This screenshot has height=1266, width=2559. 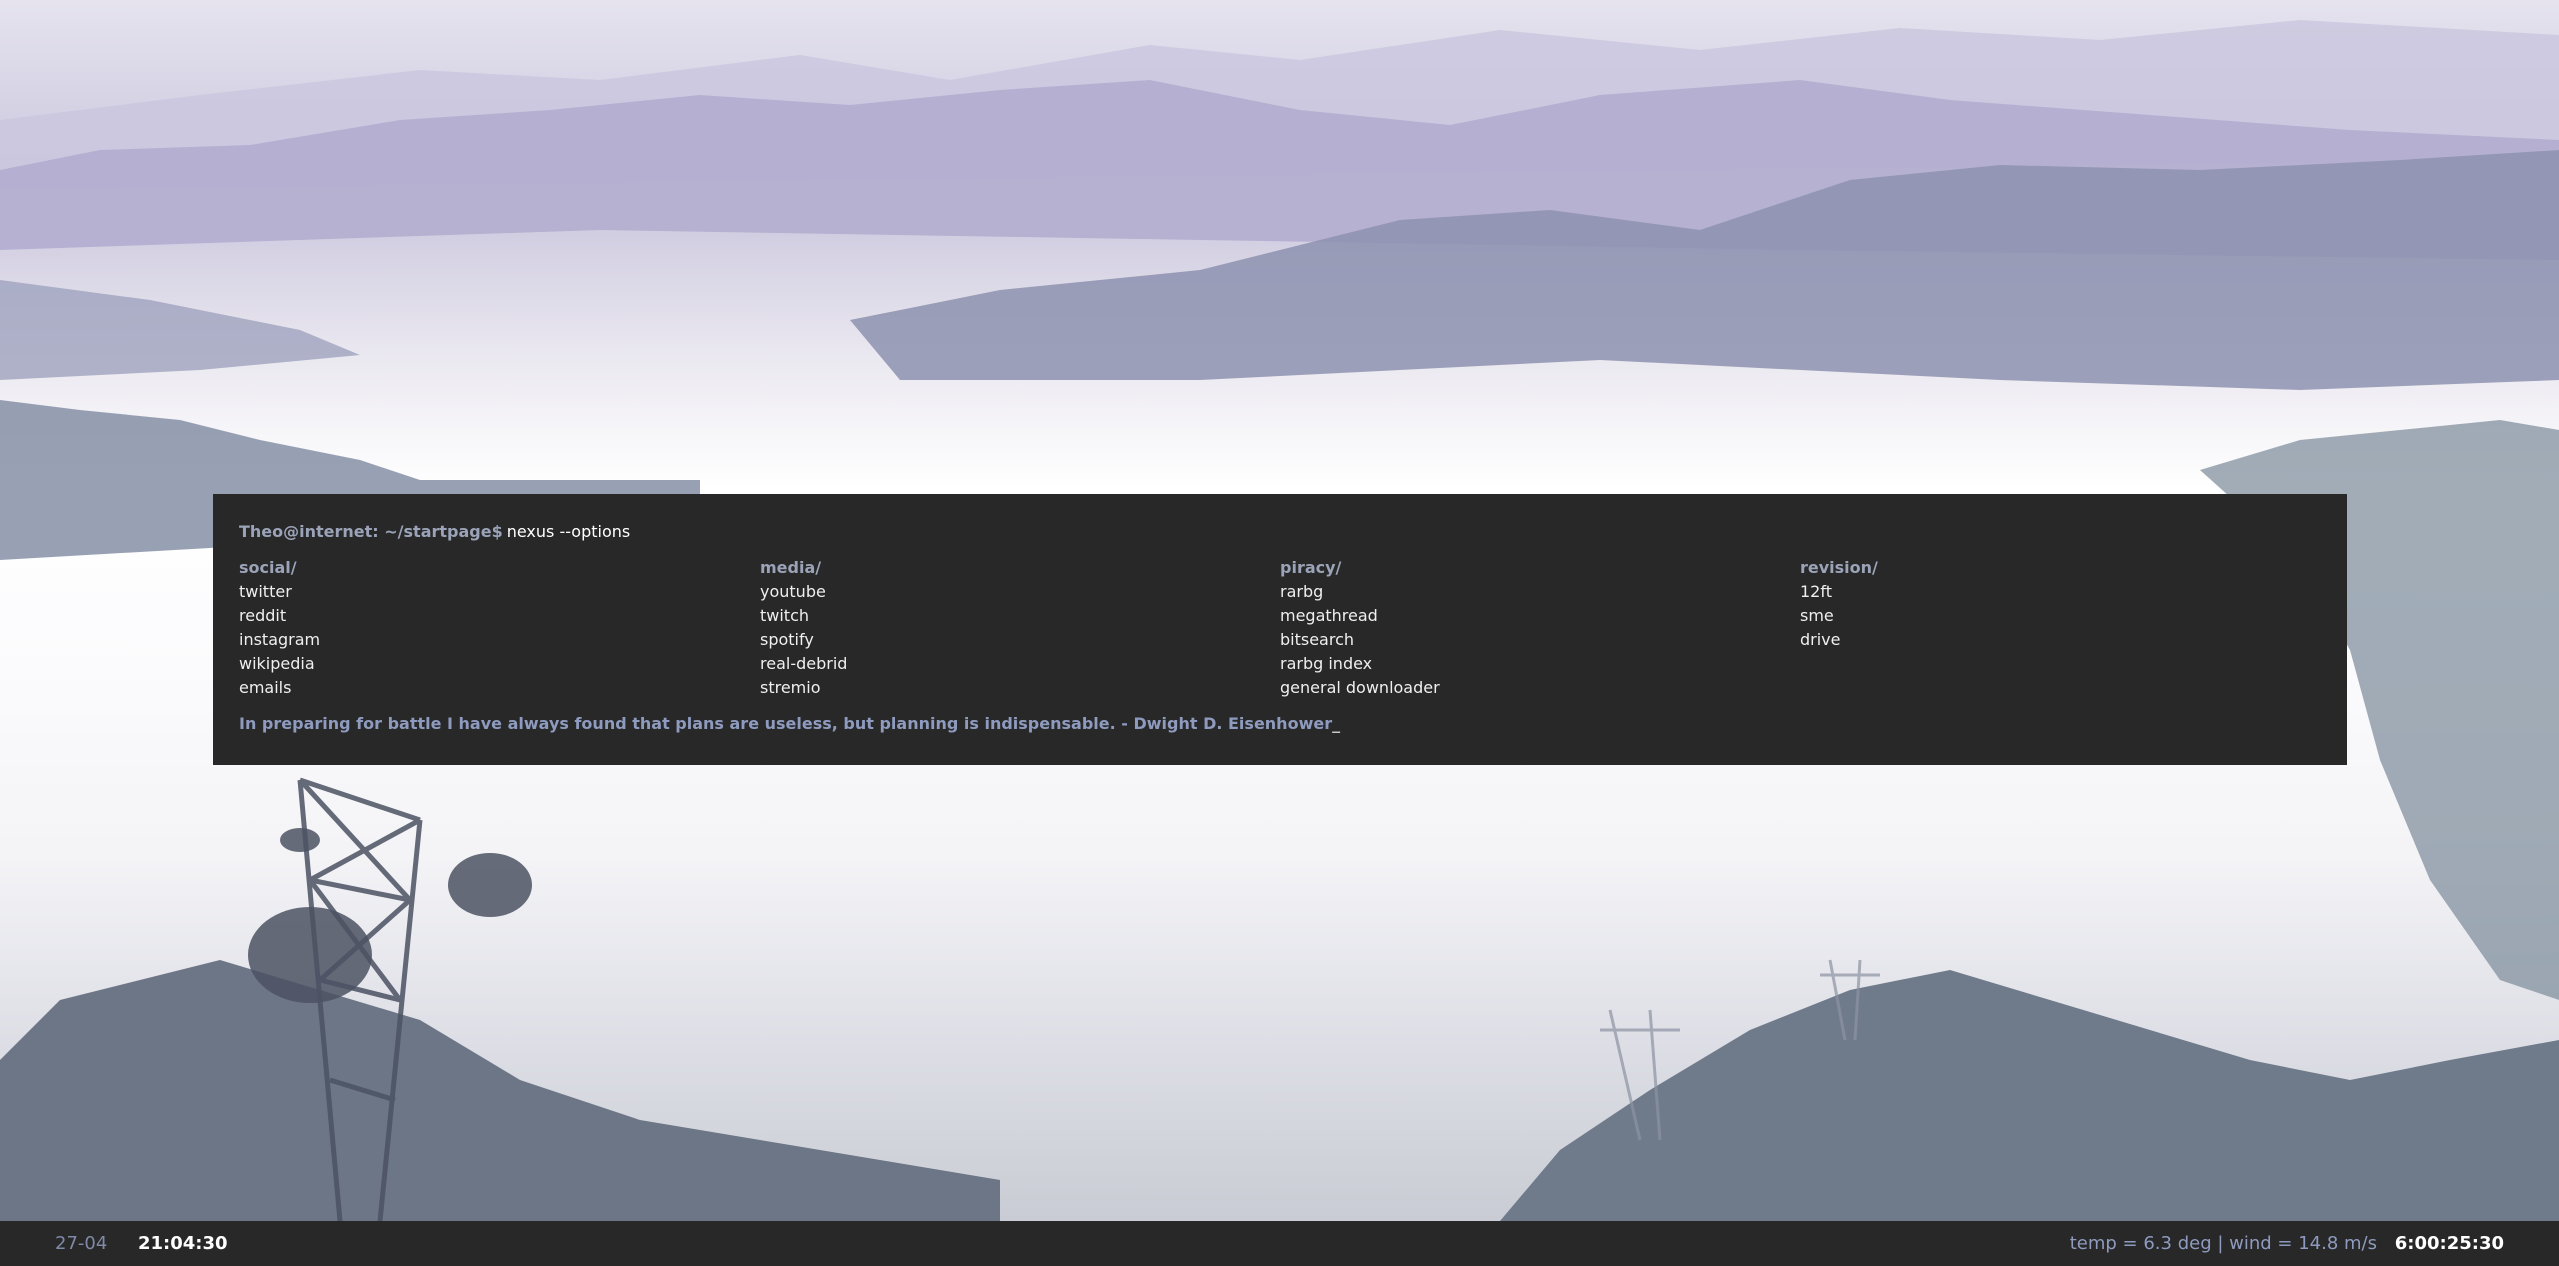 What do you see at coordinates (1010, 688) in the screenshot?
I see `link-stremio: stremio` at bounding box center [1010, 688].